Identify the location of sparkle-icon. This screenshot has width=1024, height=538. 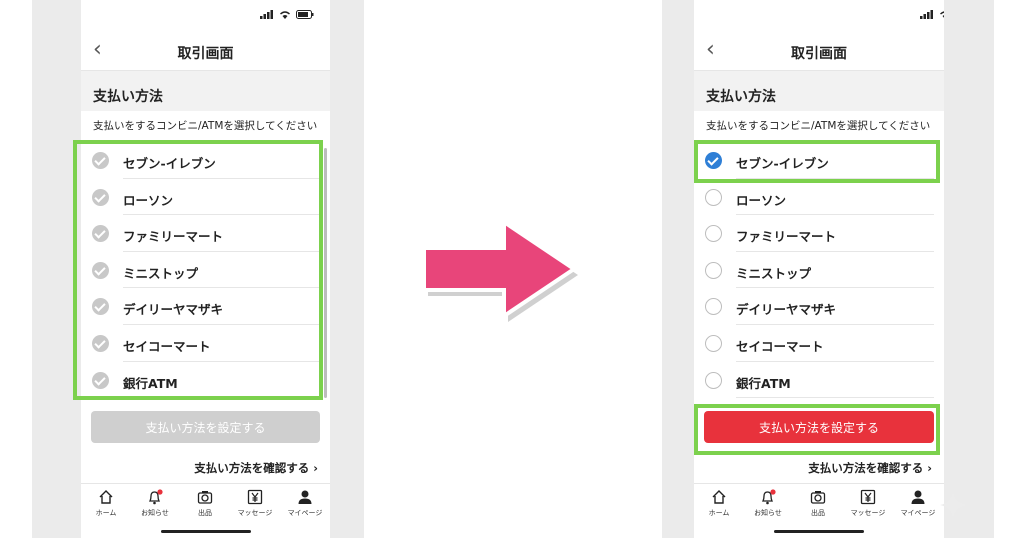
(953, 505).